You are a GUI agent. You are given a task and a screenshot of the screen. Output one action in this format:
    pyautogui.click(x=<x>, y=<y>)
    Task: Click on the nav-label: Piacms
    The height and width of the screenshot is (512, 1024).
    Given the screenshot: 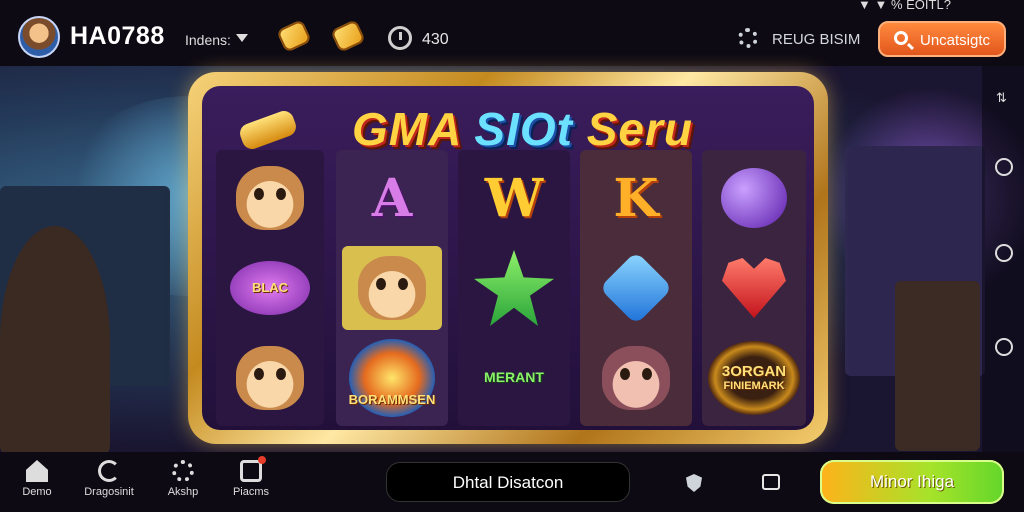 What is the action you would take?
    pyautogui.click(x=251, y=492)
    